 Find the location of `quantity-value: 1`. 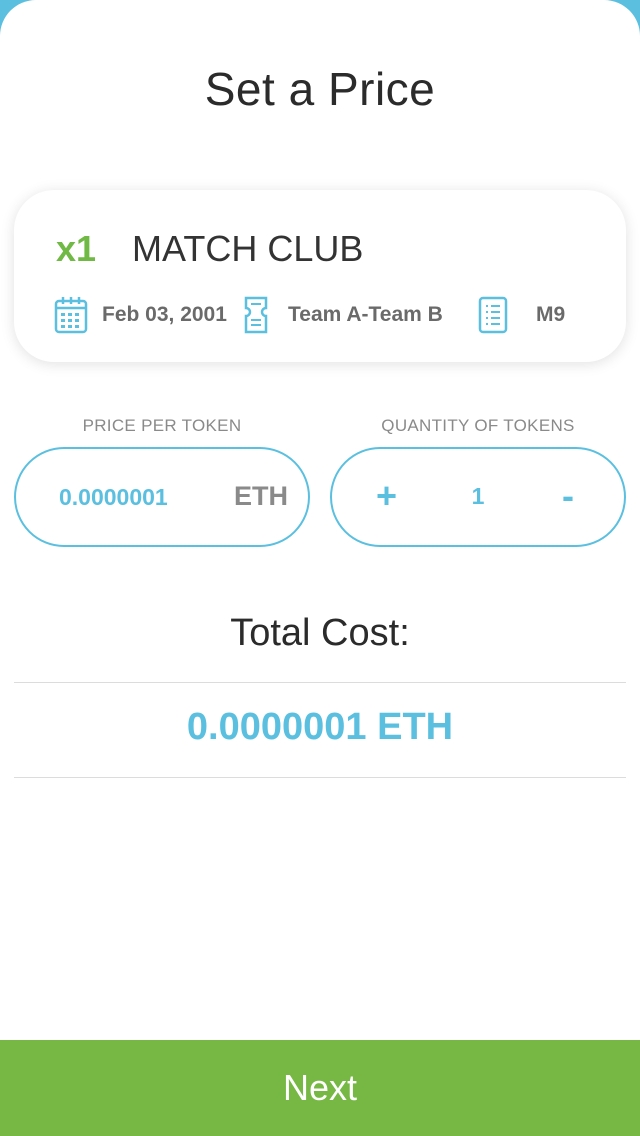

quantity-value: 1 is located at coordinates (478, 496).